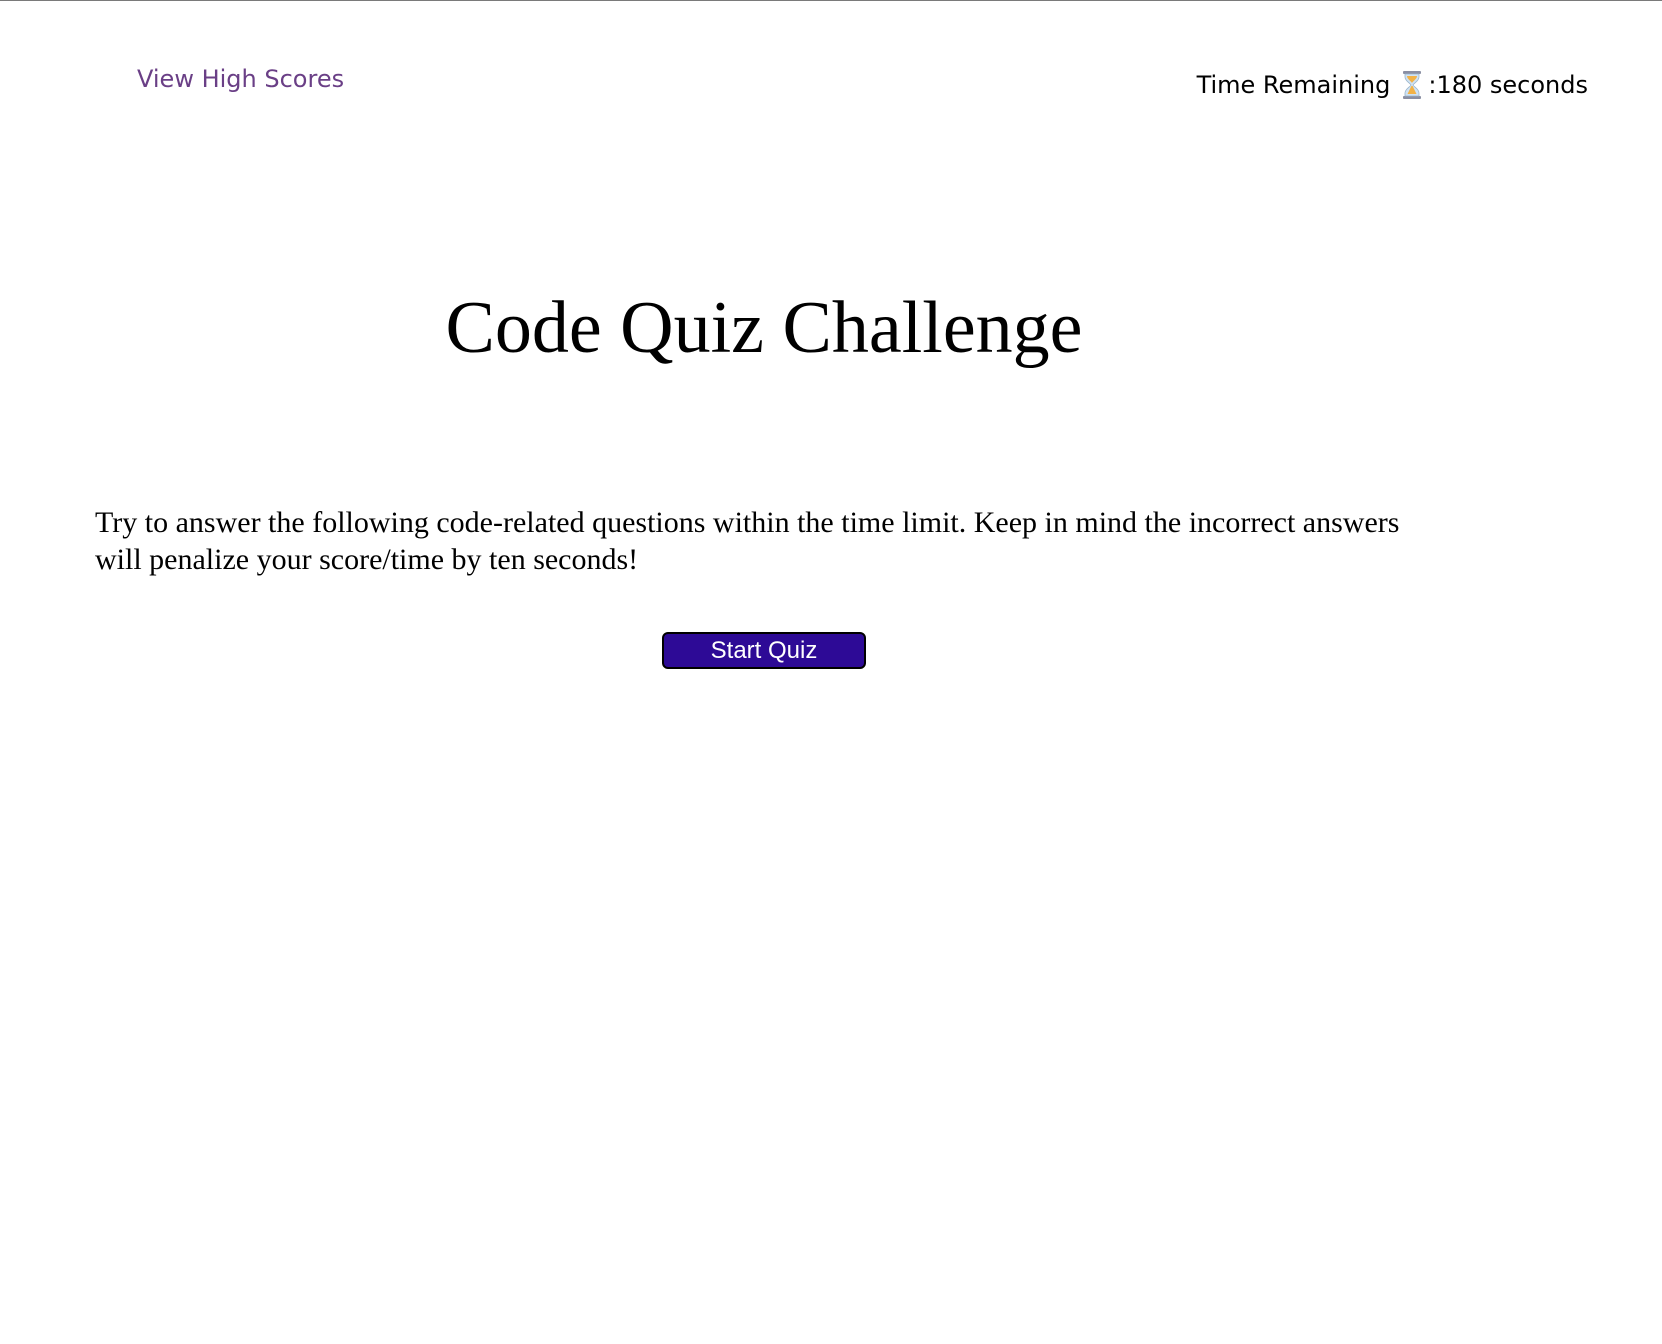 This screenshot has height=1344, width=1662. I want to click on page-title: Code Quiz Challenge, so click(764, 328).